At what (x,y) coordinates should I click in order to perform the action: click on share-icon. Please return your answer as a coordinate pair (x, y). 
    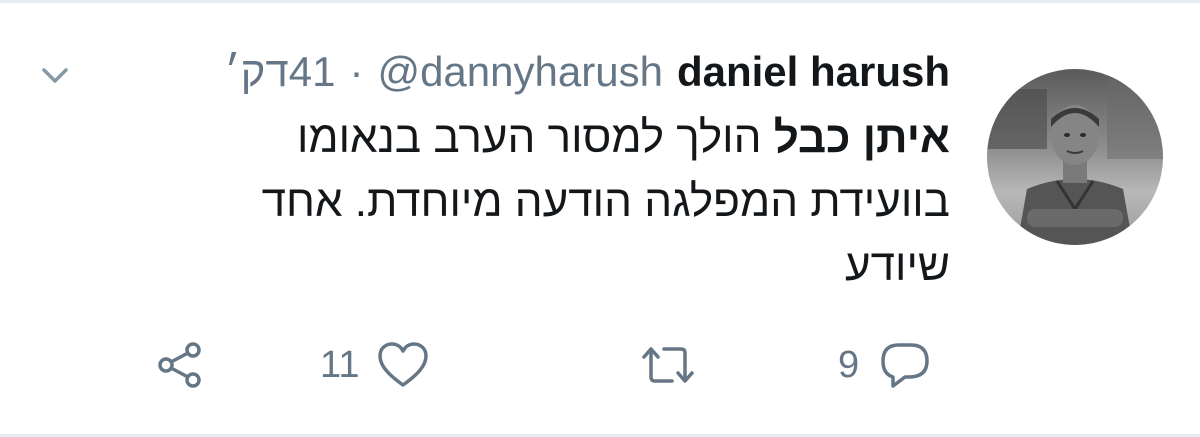
    Looking at the image, I should click on (181, 365).